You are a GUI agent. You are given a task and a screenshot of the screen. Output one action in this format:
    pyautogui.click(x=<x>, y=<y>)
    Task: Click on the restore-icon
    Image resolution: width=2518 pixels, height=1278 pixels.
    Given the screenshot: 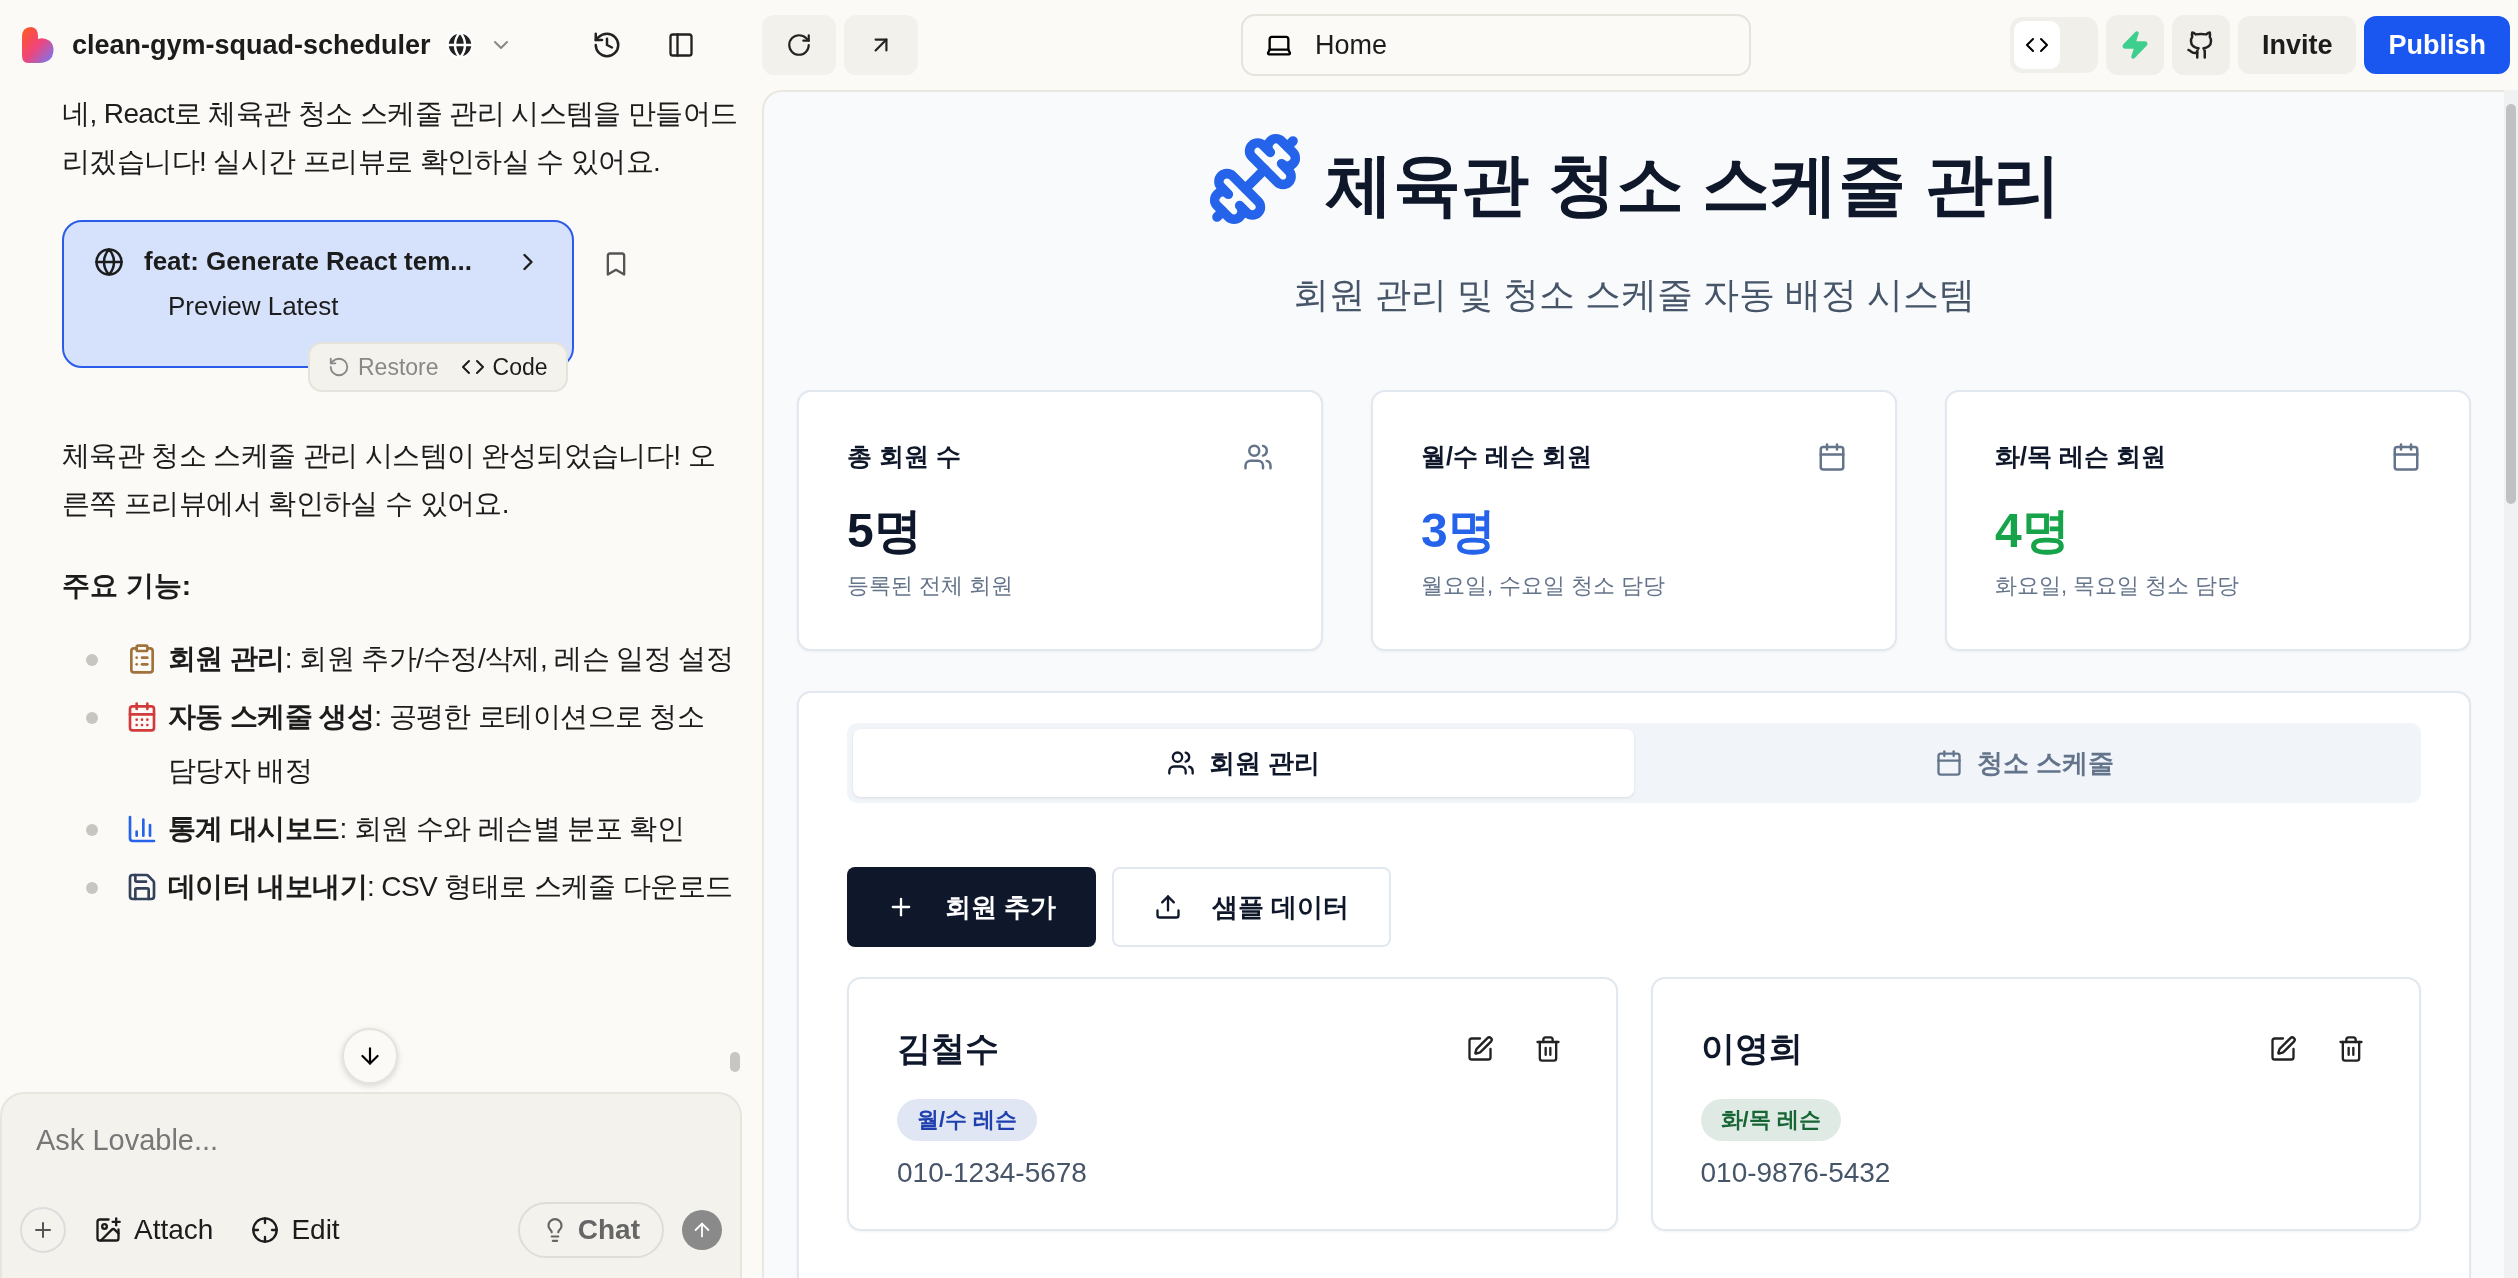 What is the action you would take?
    pyautogui.click(x=339, y=367)
    